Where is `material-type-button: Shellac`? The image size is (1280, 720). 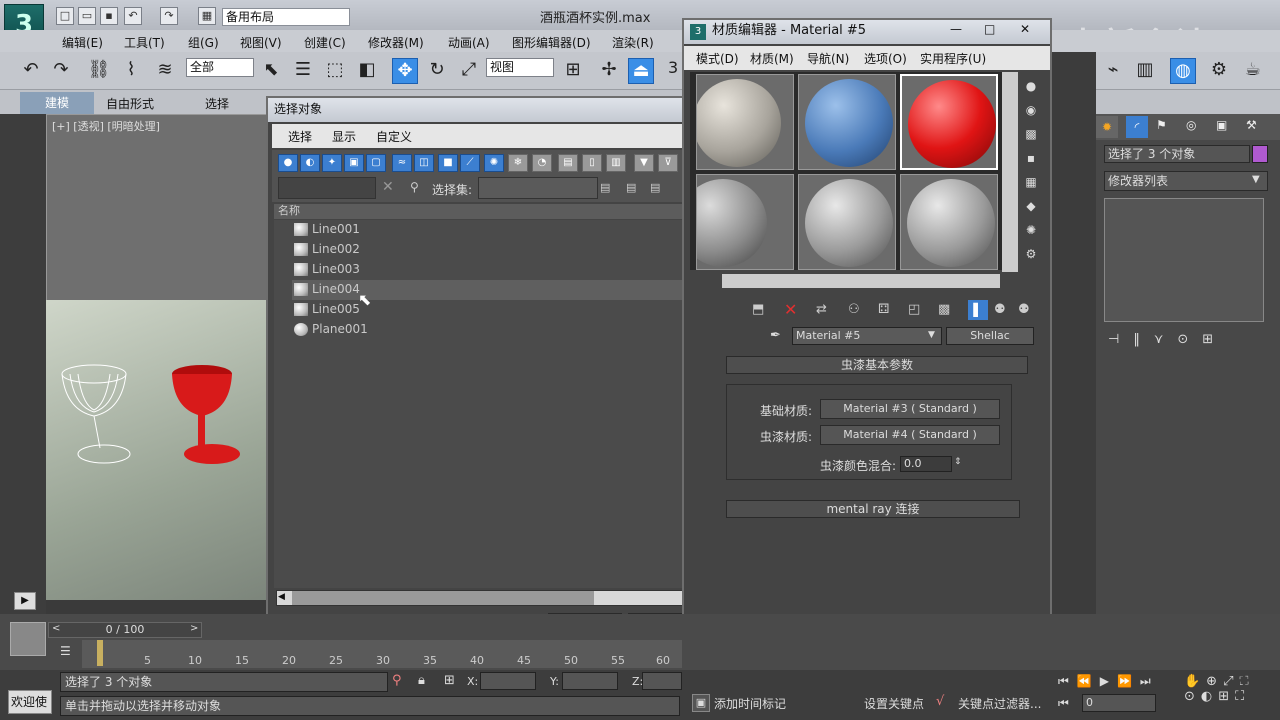 material-type-button: Shellac is located at coordinates (990, 336).